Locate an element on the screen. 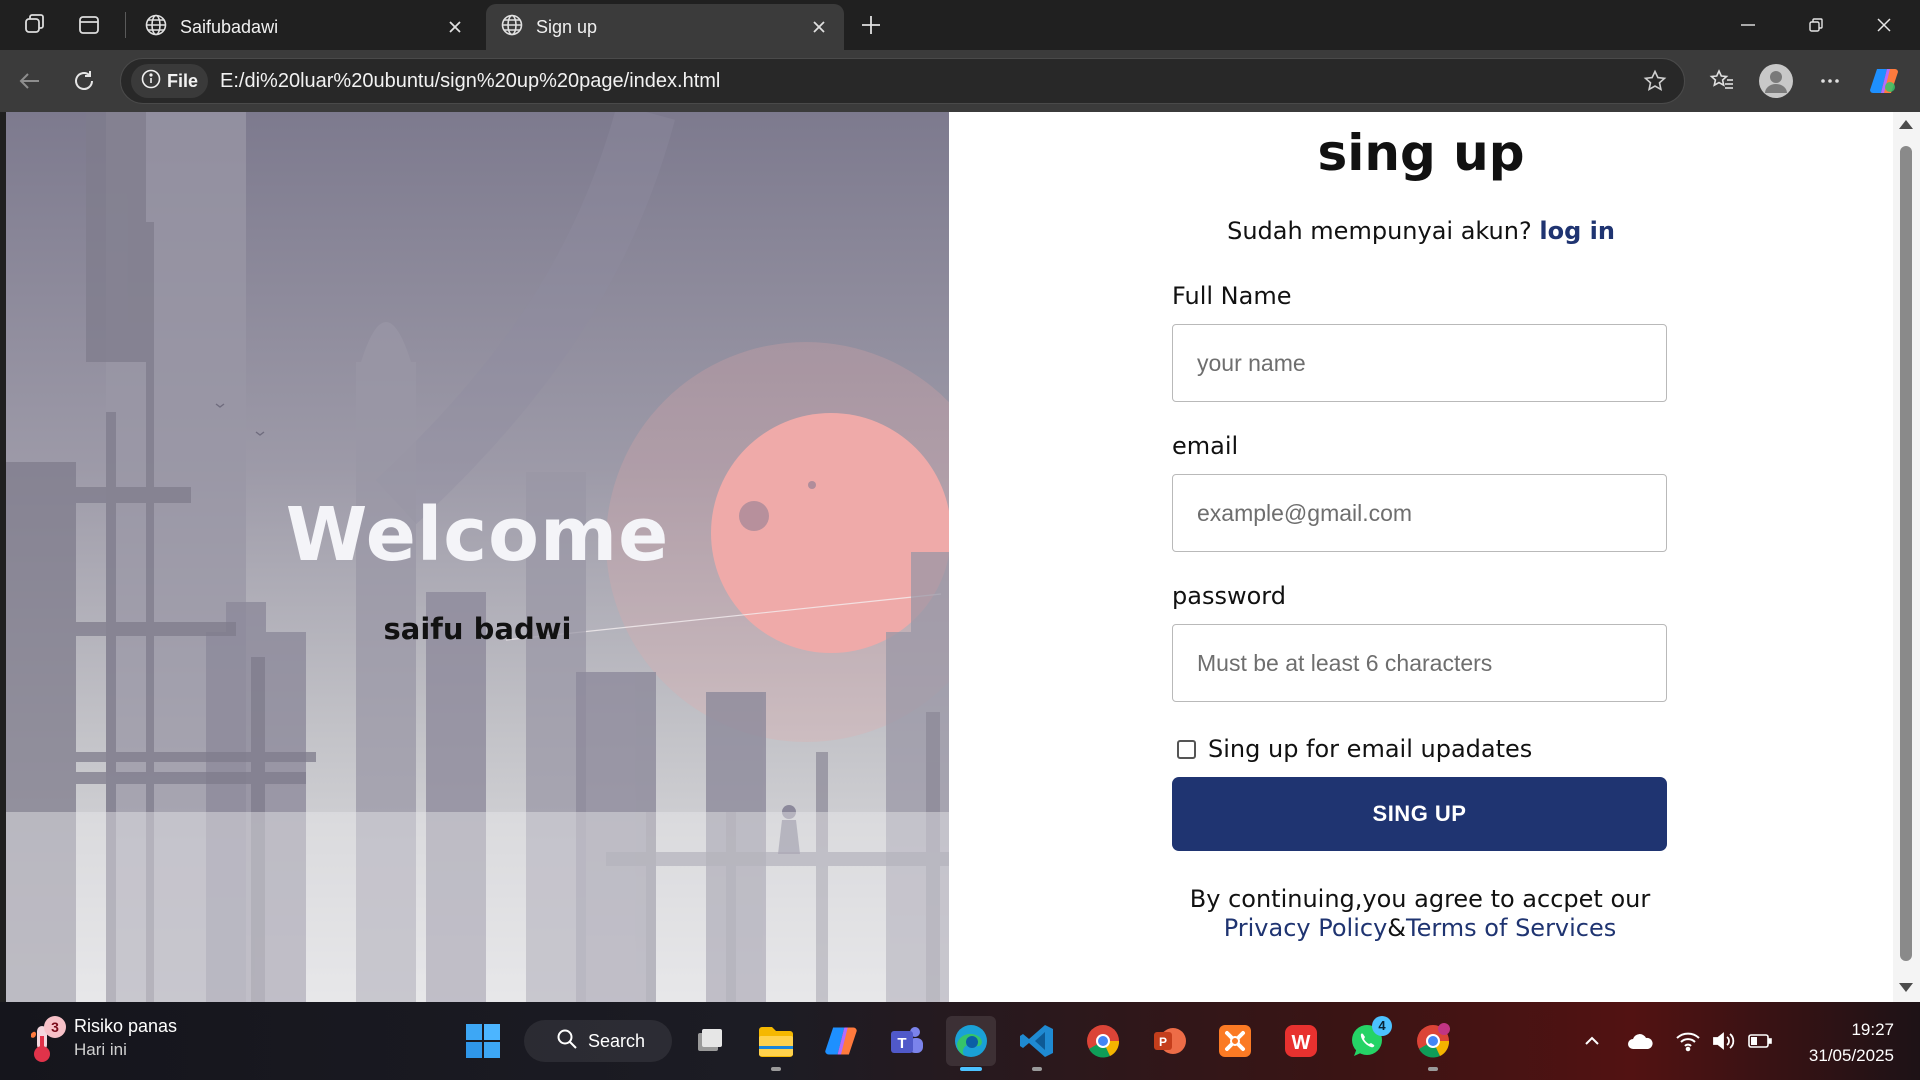 This screenshot has height=1080, width=1920. weather-widget: 3 Risiko panas Hari ini is located at coordinates (102, 1039).